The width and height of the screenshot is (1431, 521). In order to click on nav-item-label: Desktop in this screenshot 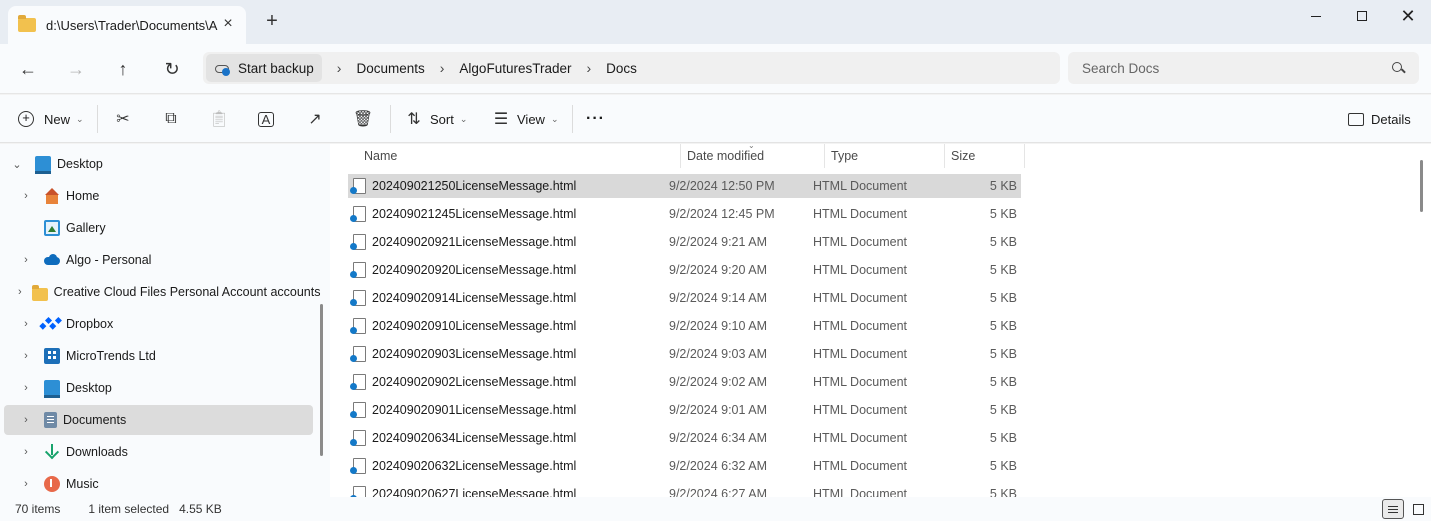, I will do `click(89, 388)`.